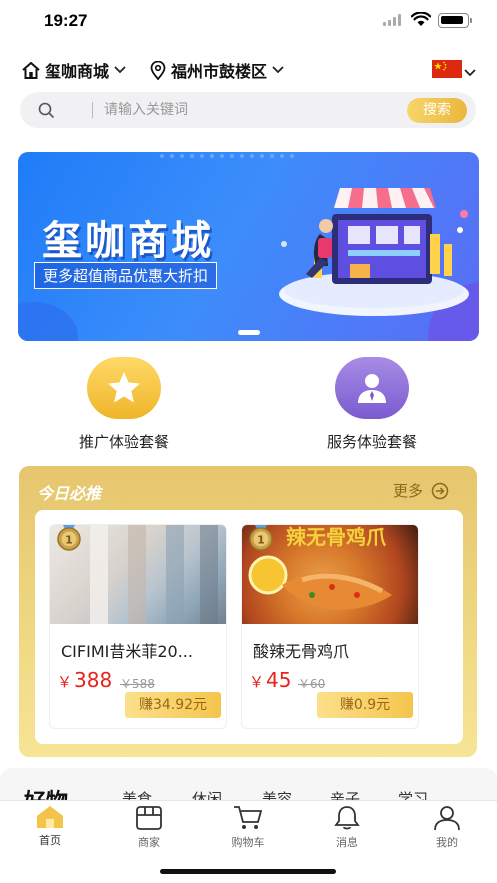  Describe the element at coordinates (347, 818) in the screenshot. I see `bell-icon` at that location.